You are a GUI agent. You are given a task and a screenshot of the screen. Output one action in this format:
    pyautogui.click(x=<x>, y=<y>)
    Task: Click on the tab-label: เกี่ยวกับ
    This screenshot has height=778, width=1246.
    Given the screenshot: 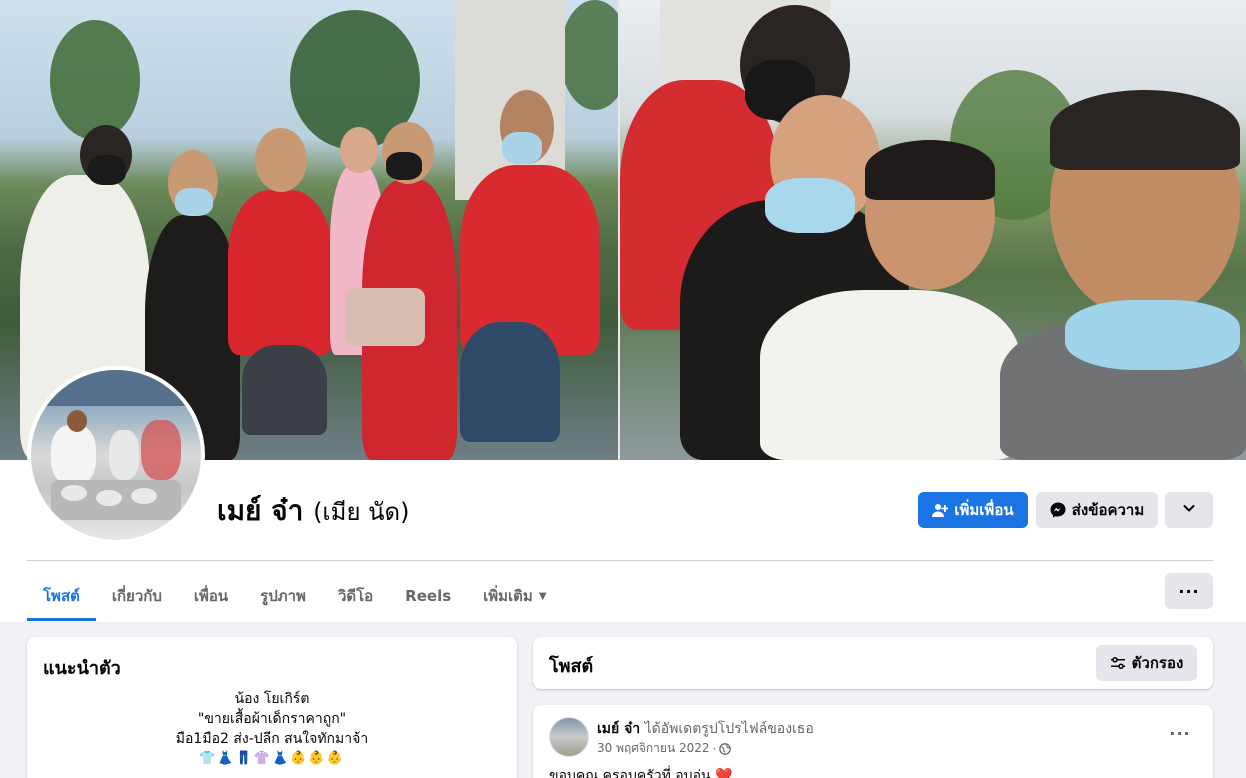 What is the action you would take?
    pyautogui.click(x=136, y=596)
    